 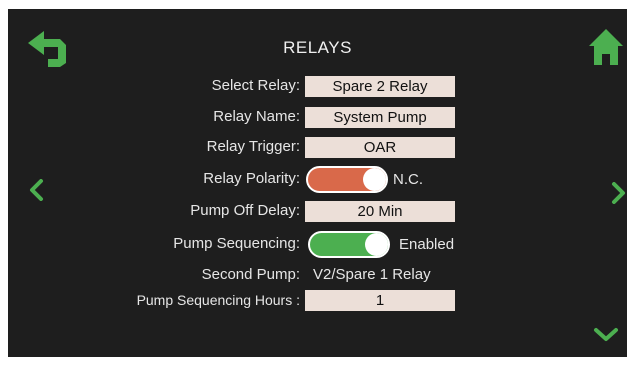 What do you see at coordinates (236, 243) in the screenshot?
I see `pump-sequencing-label: Pump Sequencing:` at bounding box center [236, 243].